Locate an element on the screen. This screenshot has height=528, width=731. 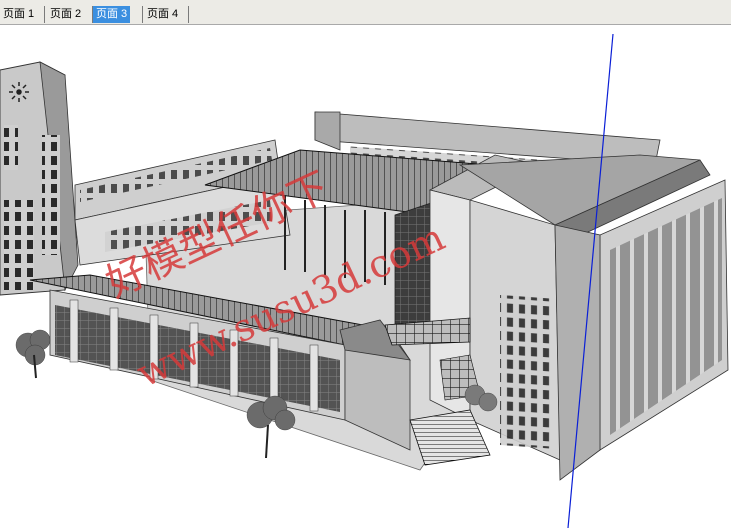
tab-page-2: 页面 2 is located at coordinates (65, 14).